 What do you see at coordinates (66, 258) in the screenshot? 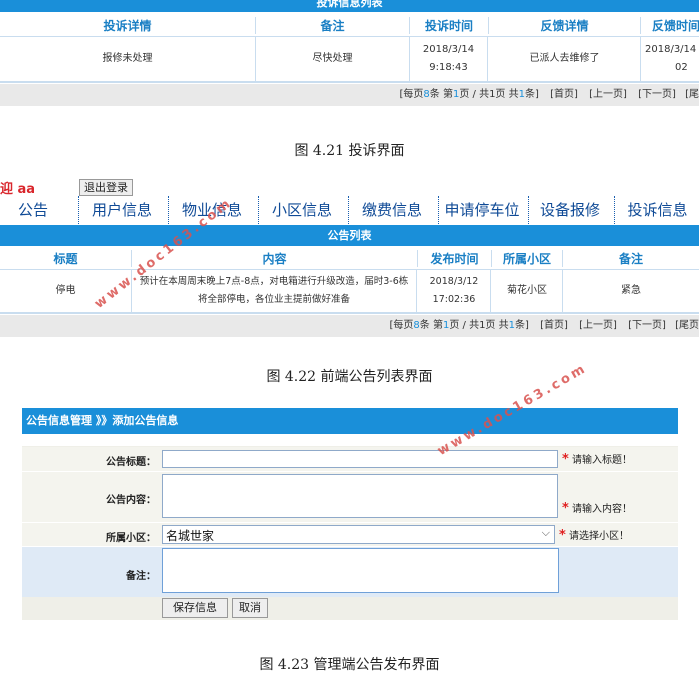
I see `col-header-title: 标题` at bounding box center [66, 258].